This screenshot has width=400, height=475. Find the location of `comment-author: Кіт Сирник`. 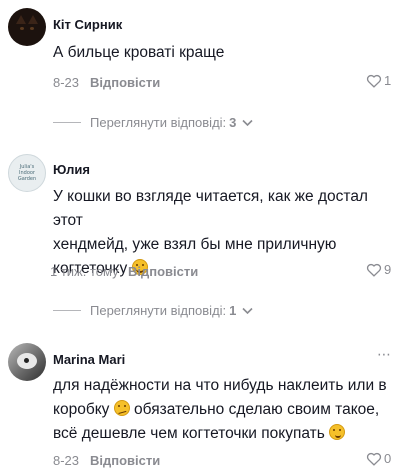

comment-author: Кіт Сирник is located at coordinates (87, 24).